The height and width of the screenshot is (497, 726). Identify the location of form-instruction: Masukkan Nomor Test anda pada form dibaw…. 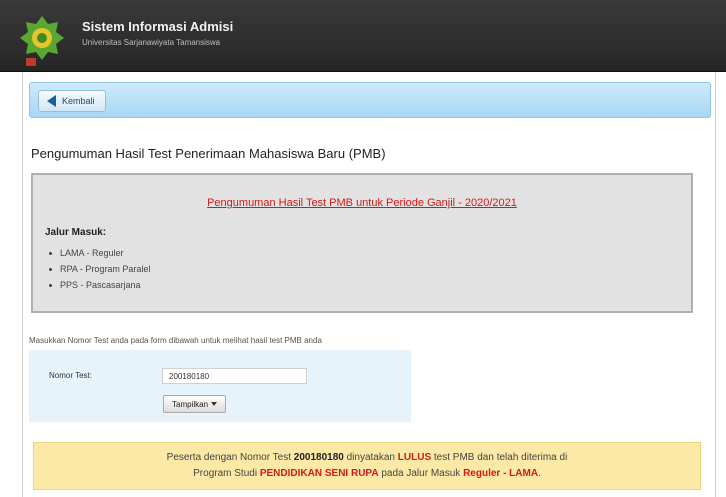
(175, 340).